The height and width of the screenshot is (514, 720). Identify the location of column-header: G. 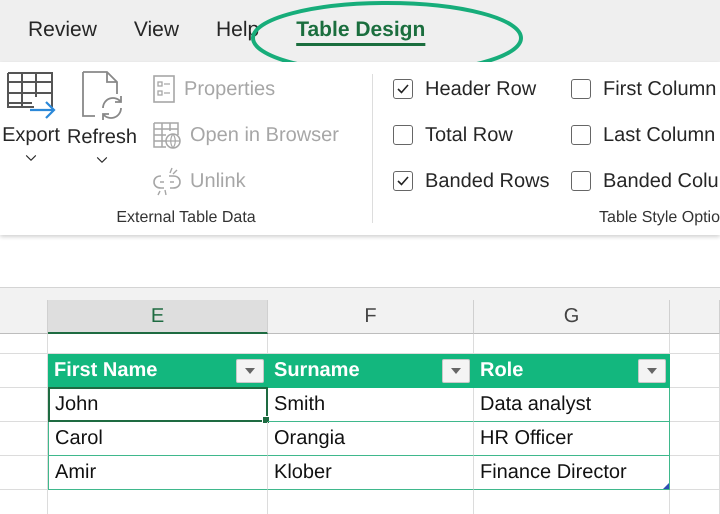
(572, 317).